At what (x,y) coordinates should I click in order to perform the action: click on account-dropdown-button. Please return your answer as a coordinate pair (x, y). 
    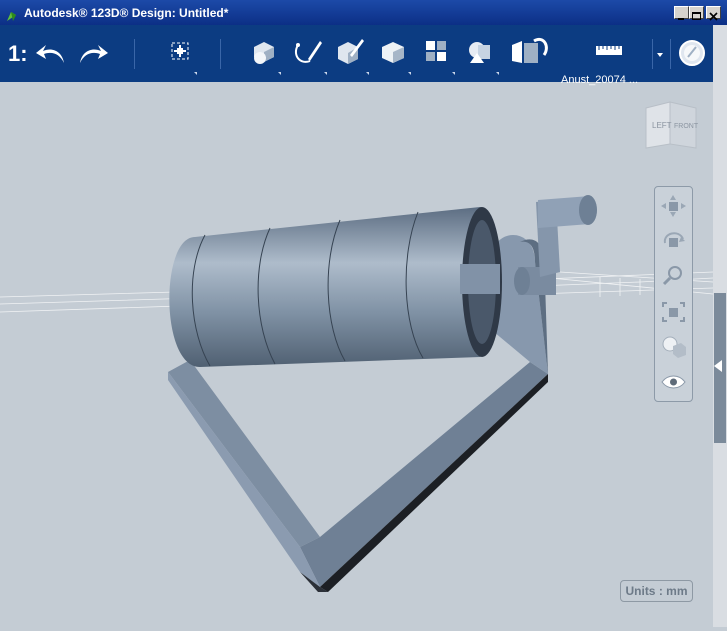
    Looking at the image, I should click on (660, 53).